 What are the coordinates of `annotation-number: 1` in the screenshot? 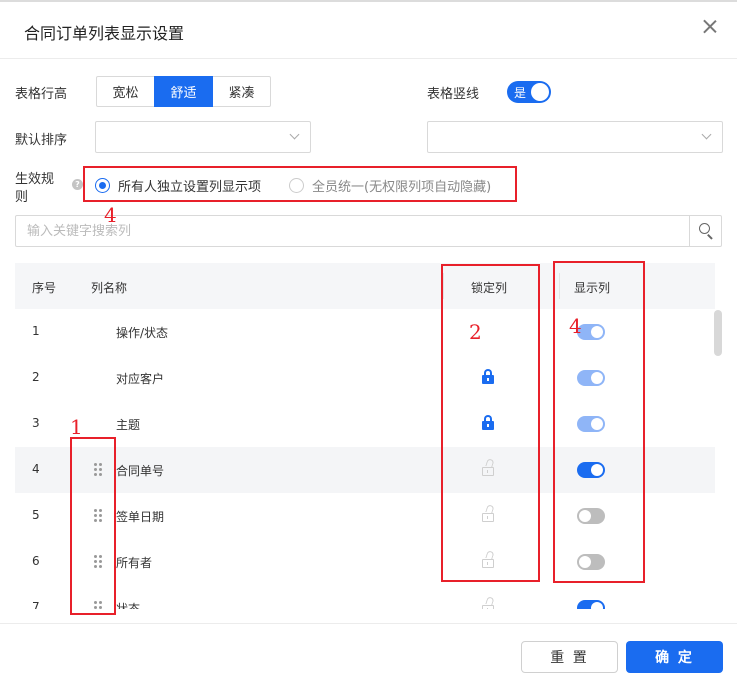 It's located at (76, 427).